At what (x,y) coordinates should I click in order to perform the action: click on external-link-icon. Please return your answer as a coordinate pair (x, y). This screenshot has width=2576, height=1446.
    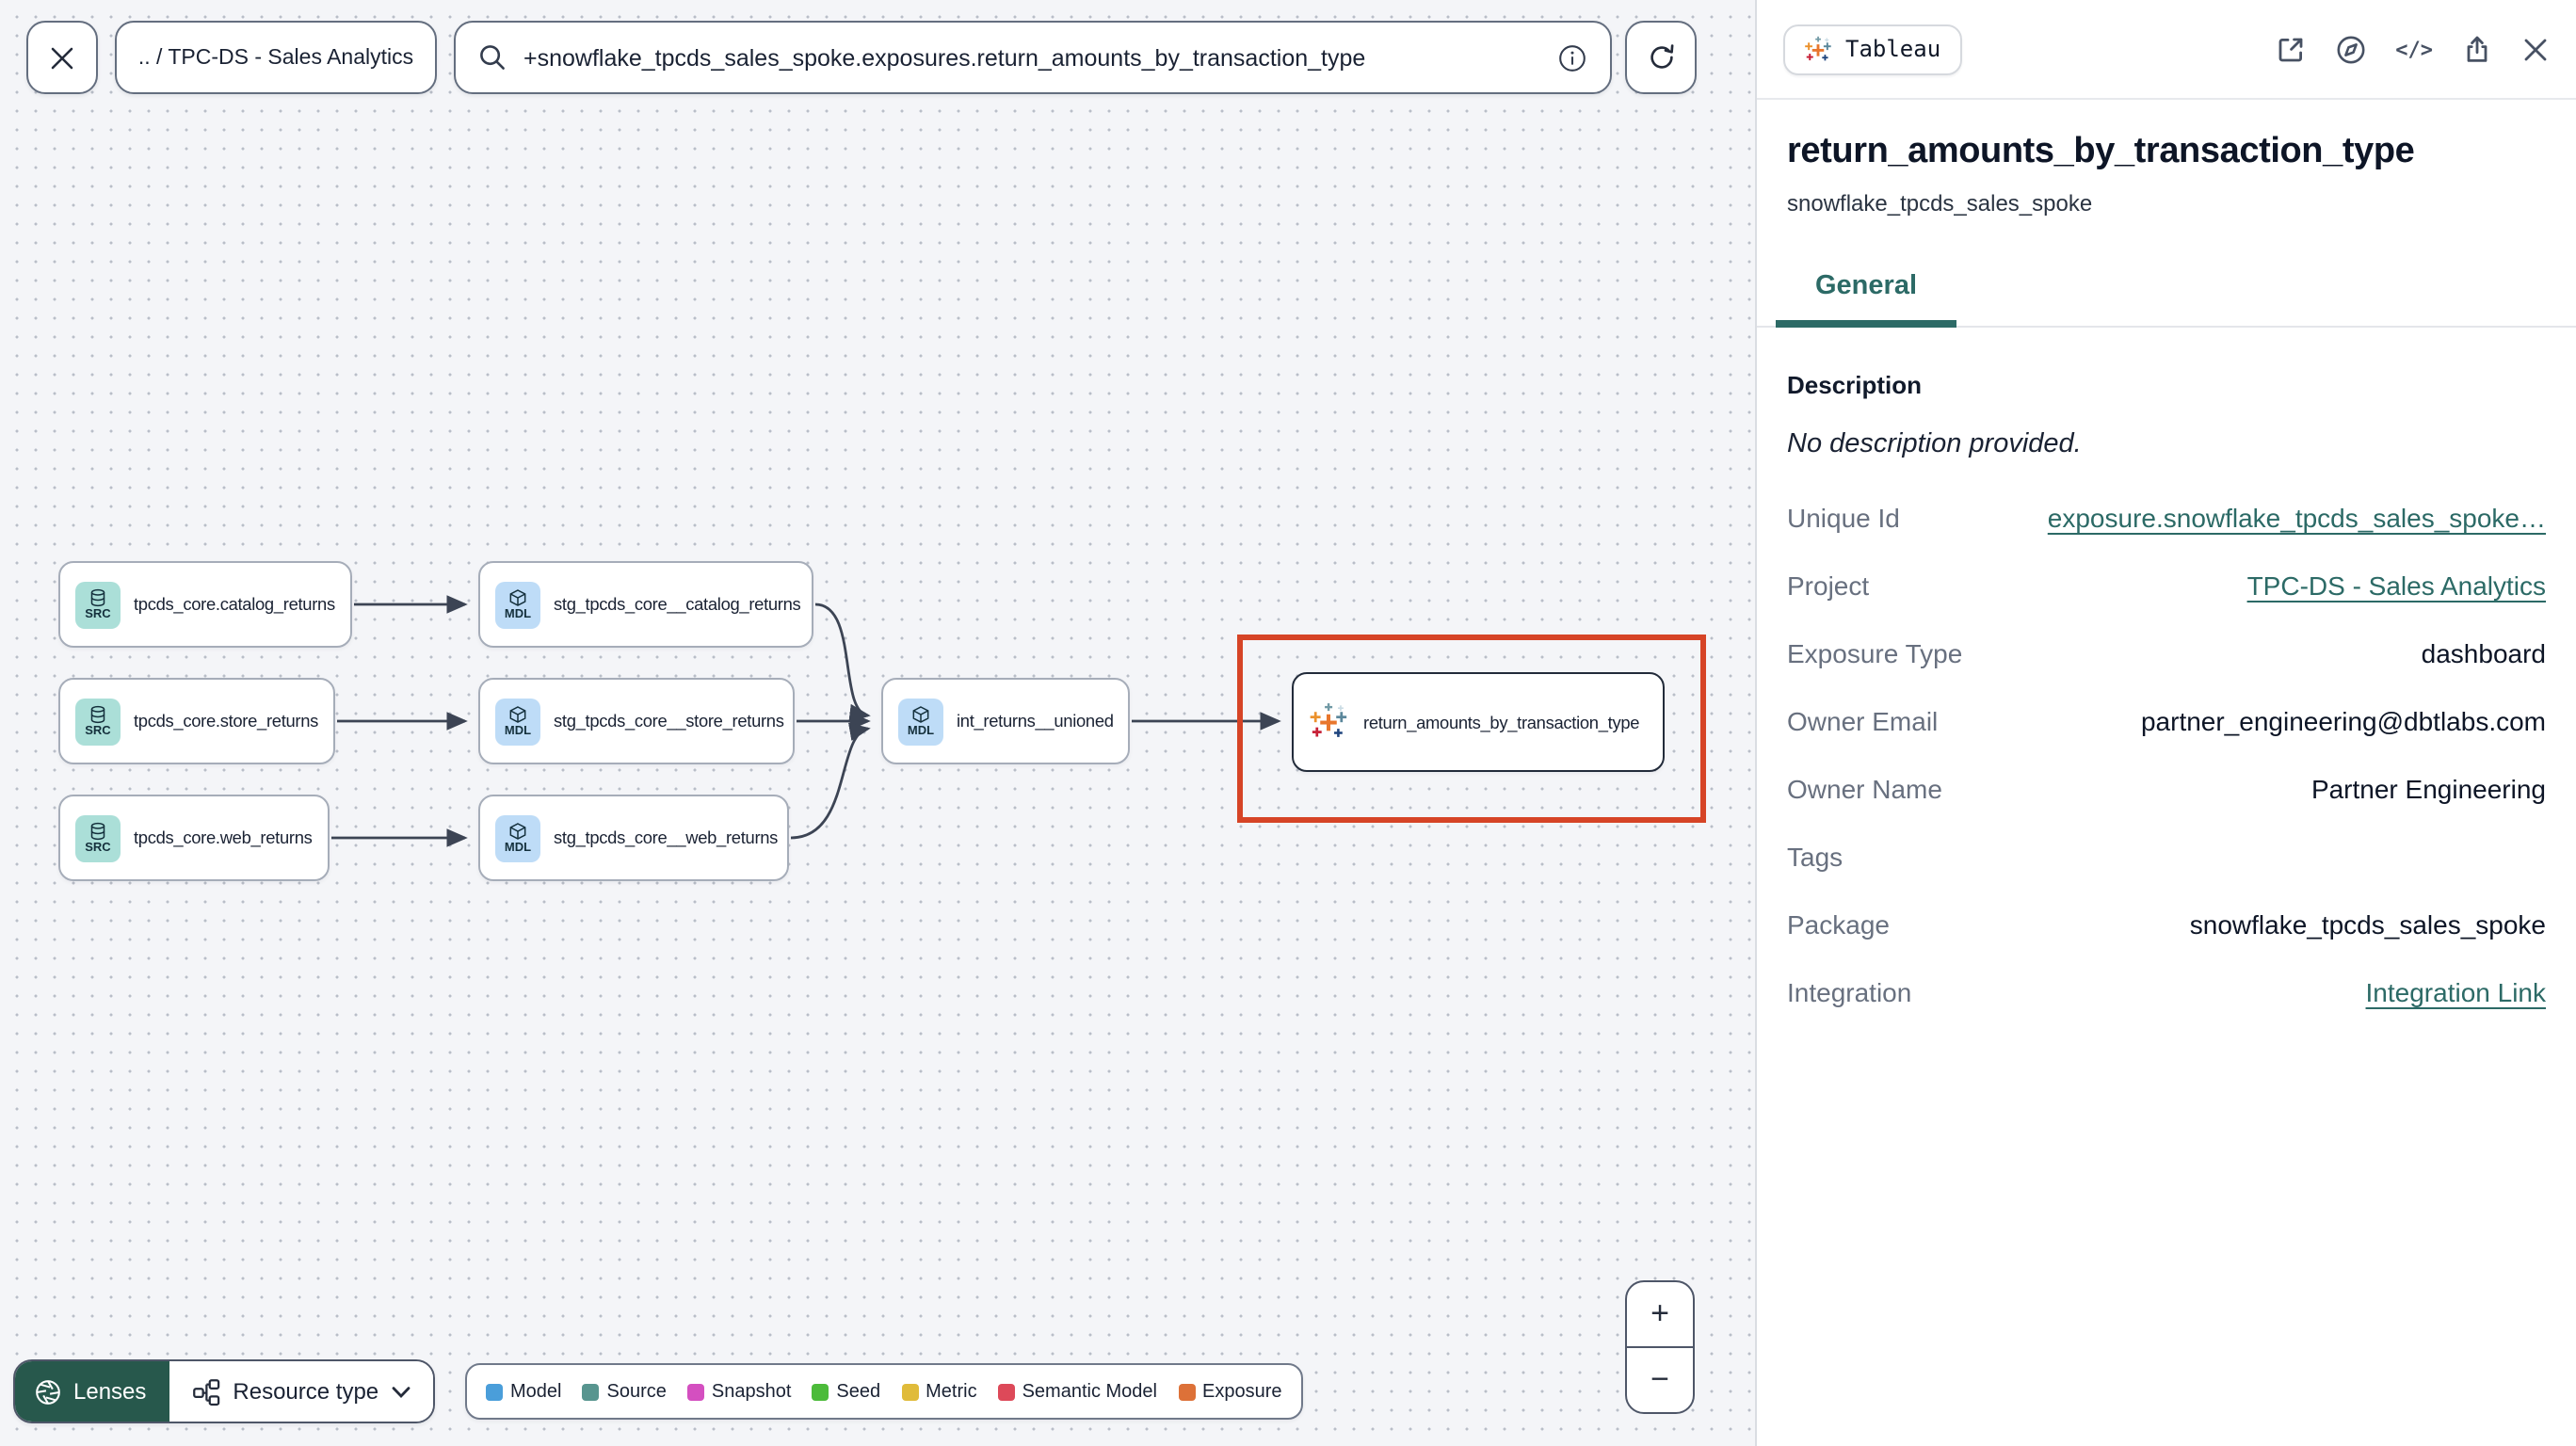
    Looking at the image, I should click on (2290, 49).